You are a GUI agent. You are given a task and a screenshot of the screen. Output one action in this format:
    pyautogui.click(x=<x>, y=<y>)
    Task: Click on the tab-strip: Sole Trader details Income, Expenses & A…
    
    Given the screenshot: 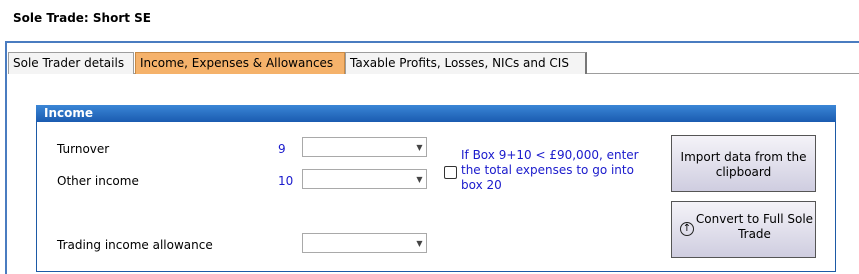 What is the action you would take?
    pyautogui.click(x=433, y=63)
    